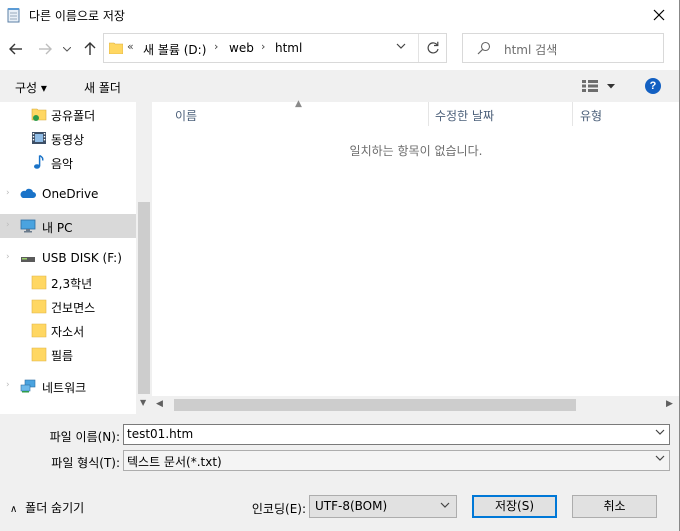 The width and height of the screenshot is (680, 531). What do you see at coordinates (159, 404) in the screenshot?
I see `scroll-left-icon: ◀` at bounding box center [159, 404].